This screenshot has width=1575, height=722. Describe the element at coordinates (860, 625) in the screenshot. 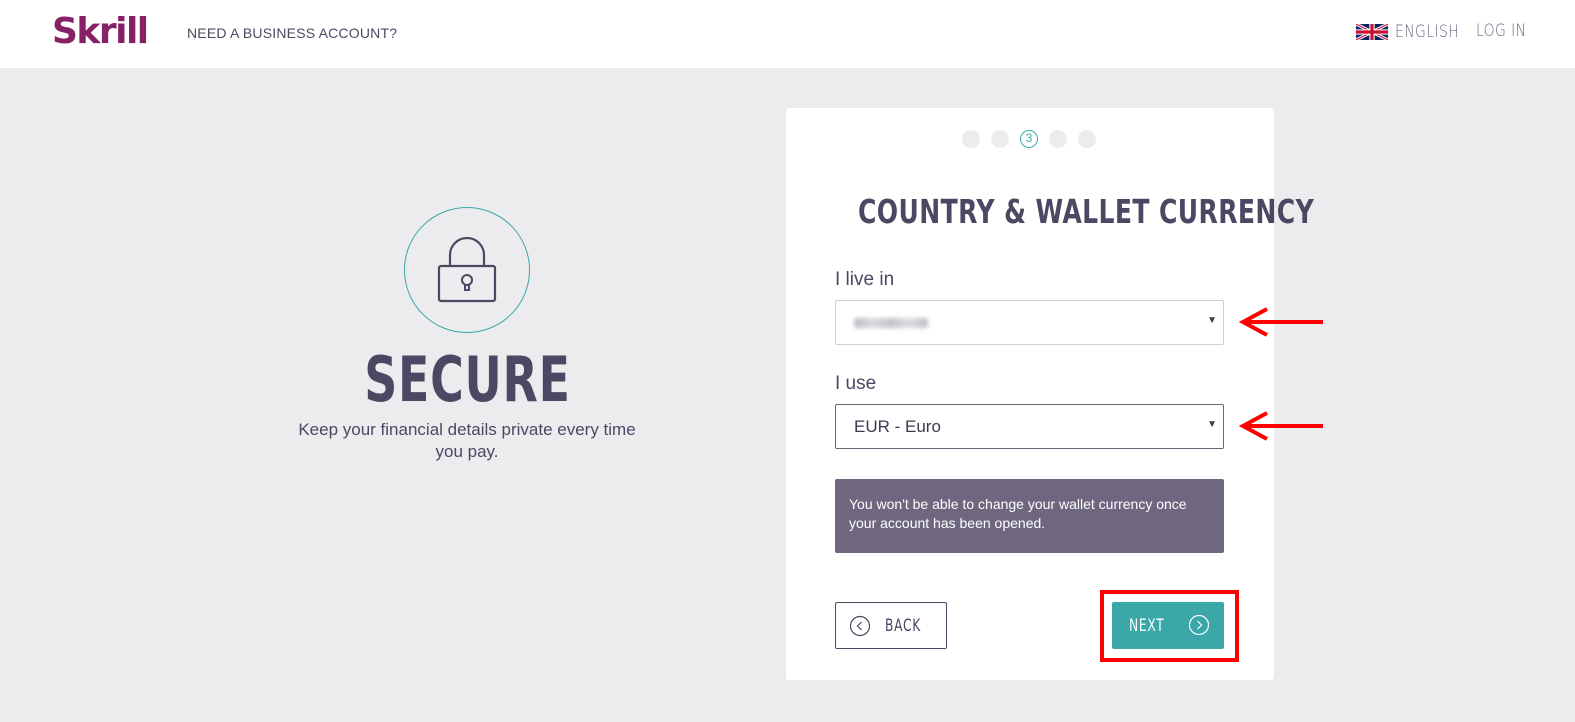

I see `chevron-left-circle-icon` at that location.